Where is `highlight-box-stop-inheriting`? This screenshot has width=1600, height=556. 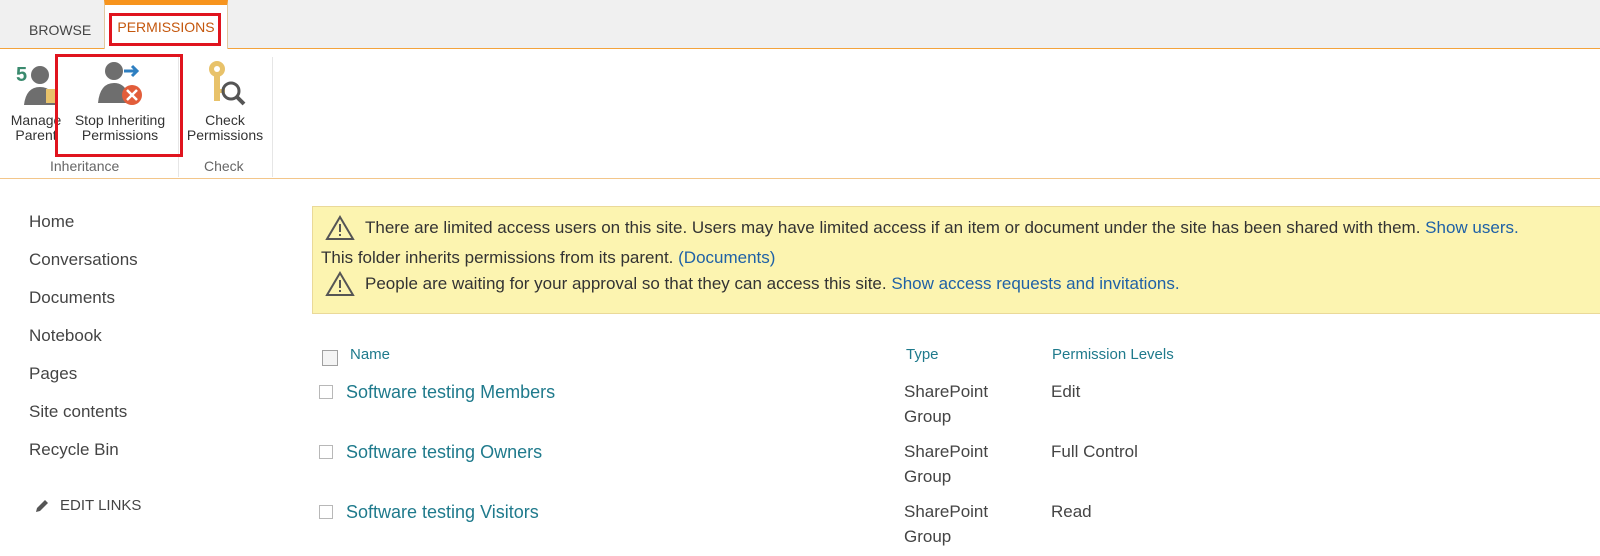
highlight-box-stop-inheriting is located at coordinates (119, 105).